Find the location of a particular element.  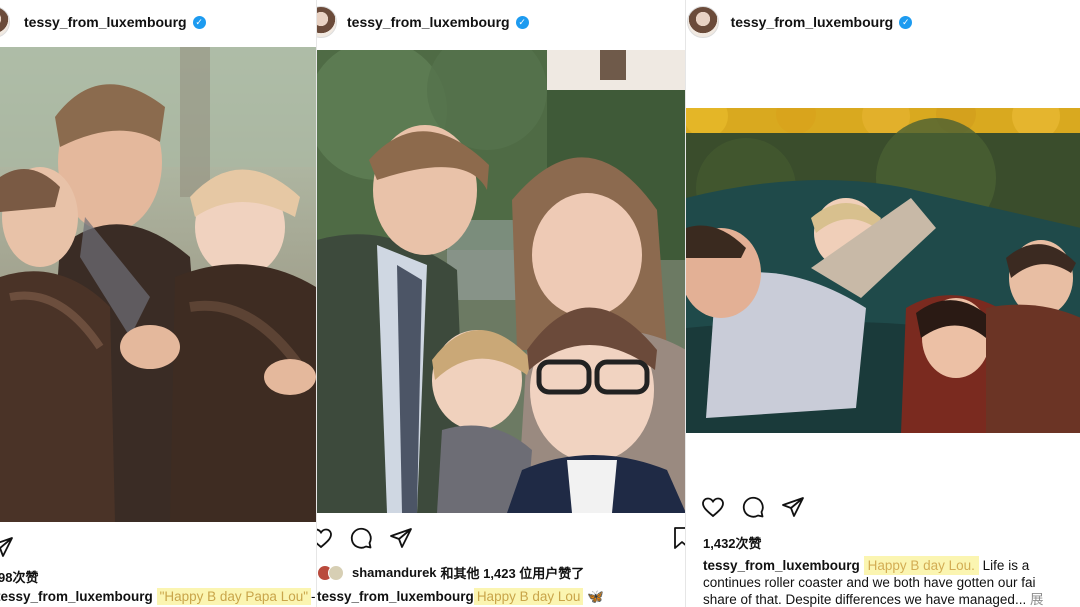

bookmark-icon is located at coordinates (677, 538).